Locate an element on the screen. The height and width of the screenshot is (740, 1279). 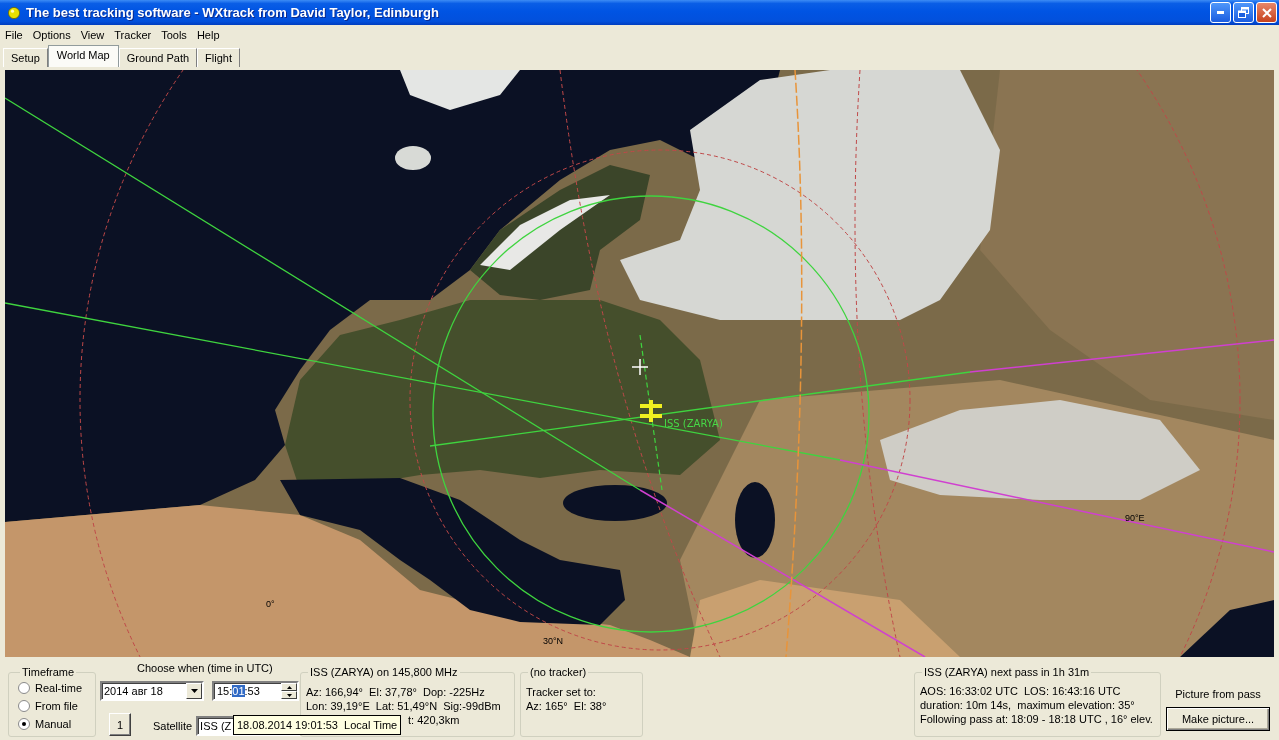
menu-item: View is located at coordinates (92, 35).